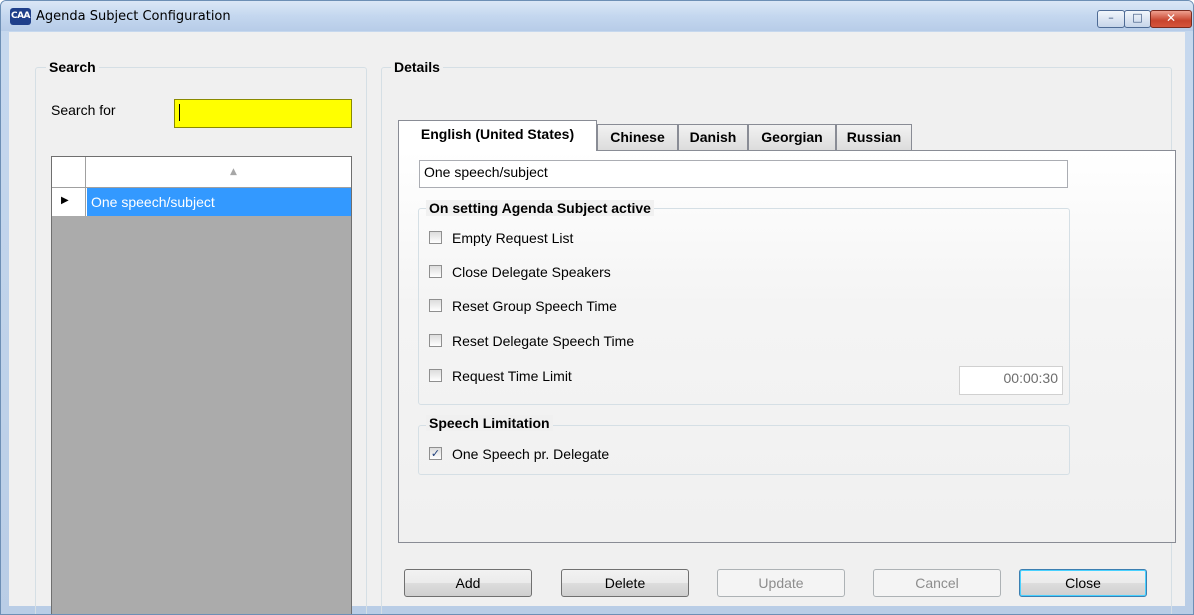 This screenshot has height=615, width=1194. What do you see at coordinates (219, 202) in the screenshot?
I see `agenda-subject-cell: One speech/subject` at bounding box center [219, 202].